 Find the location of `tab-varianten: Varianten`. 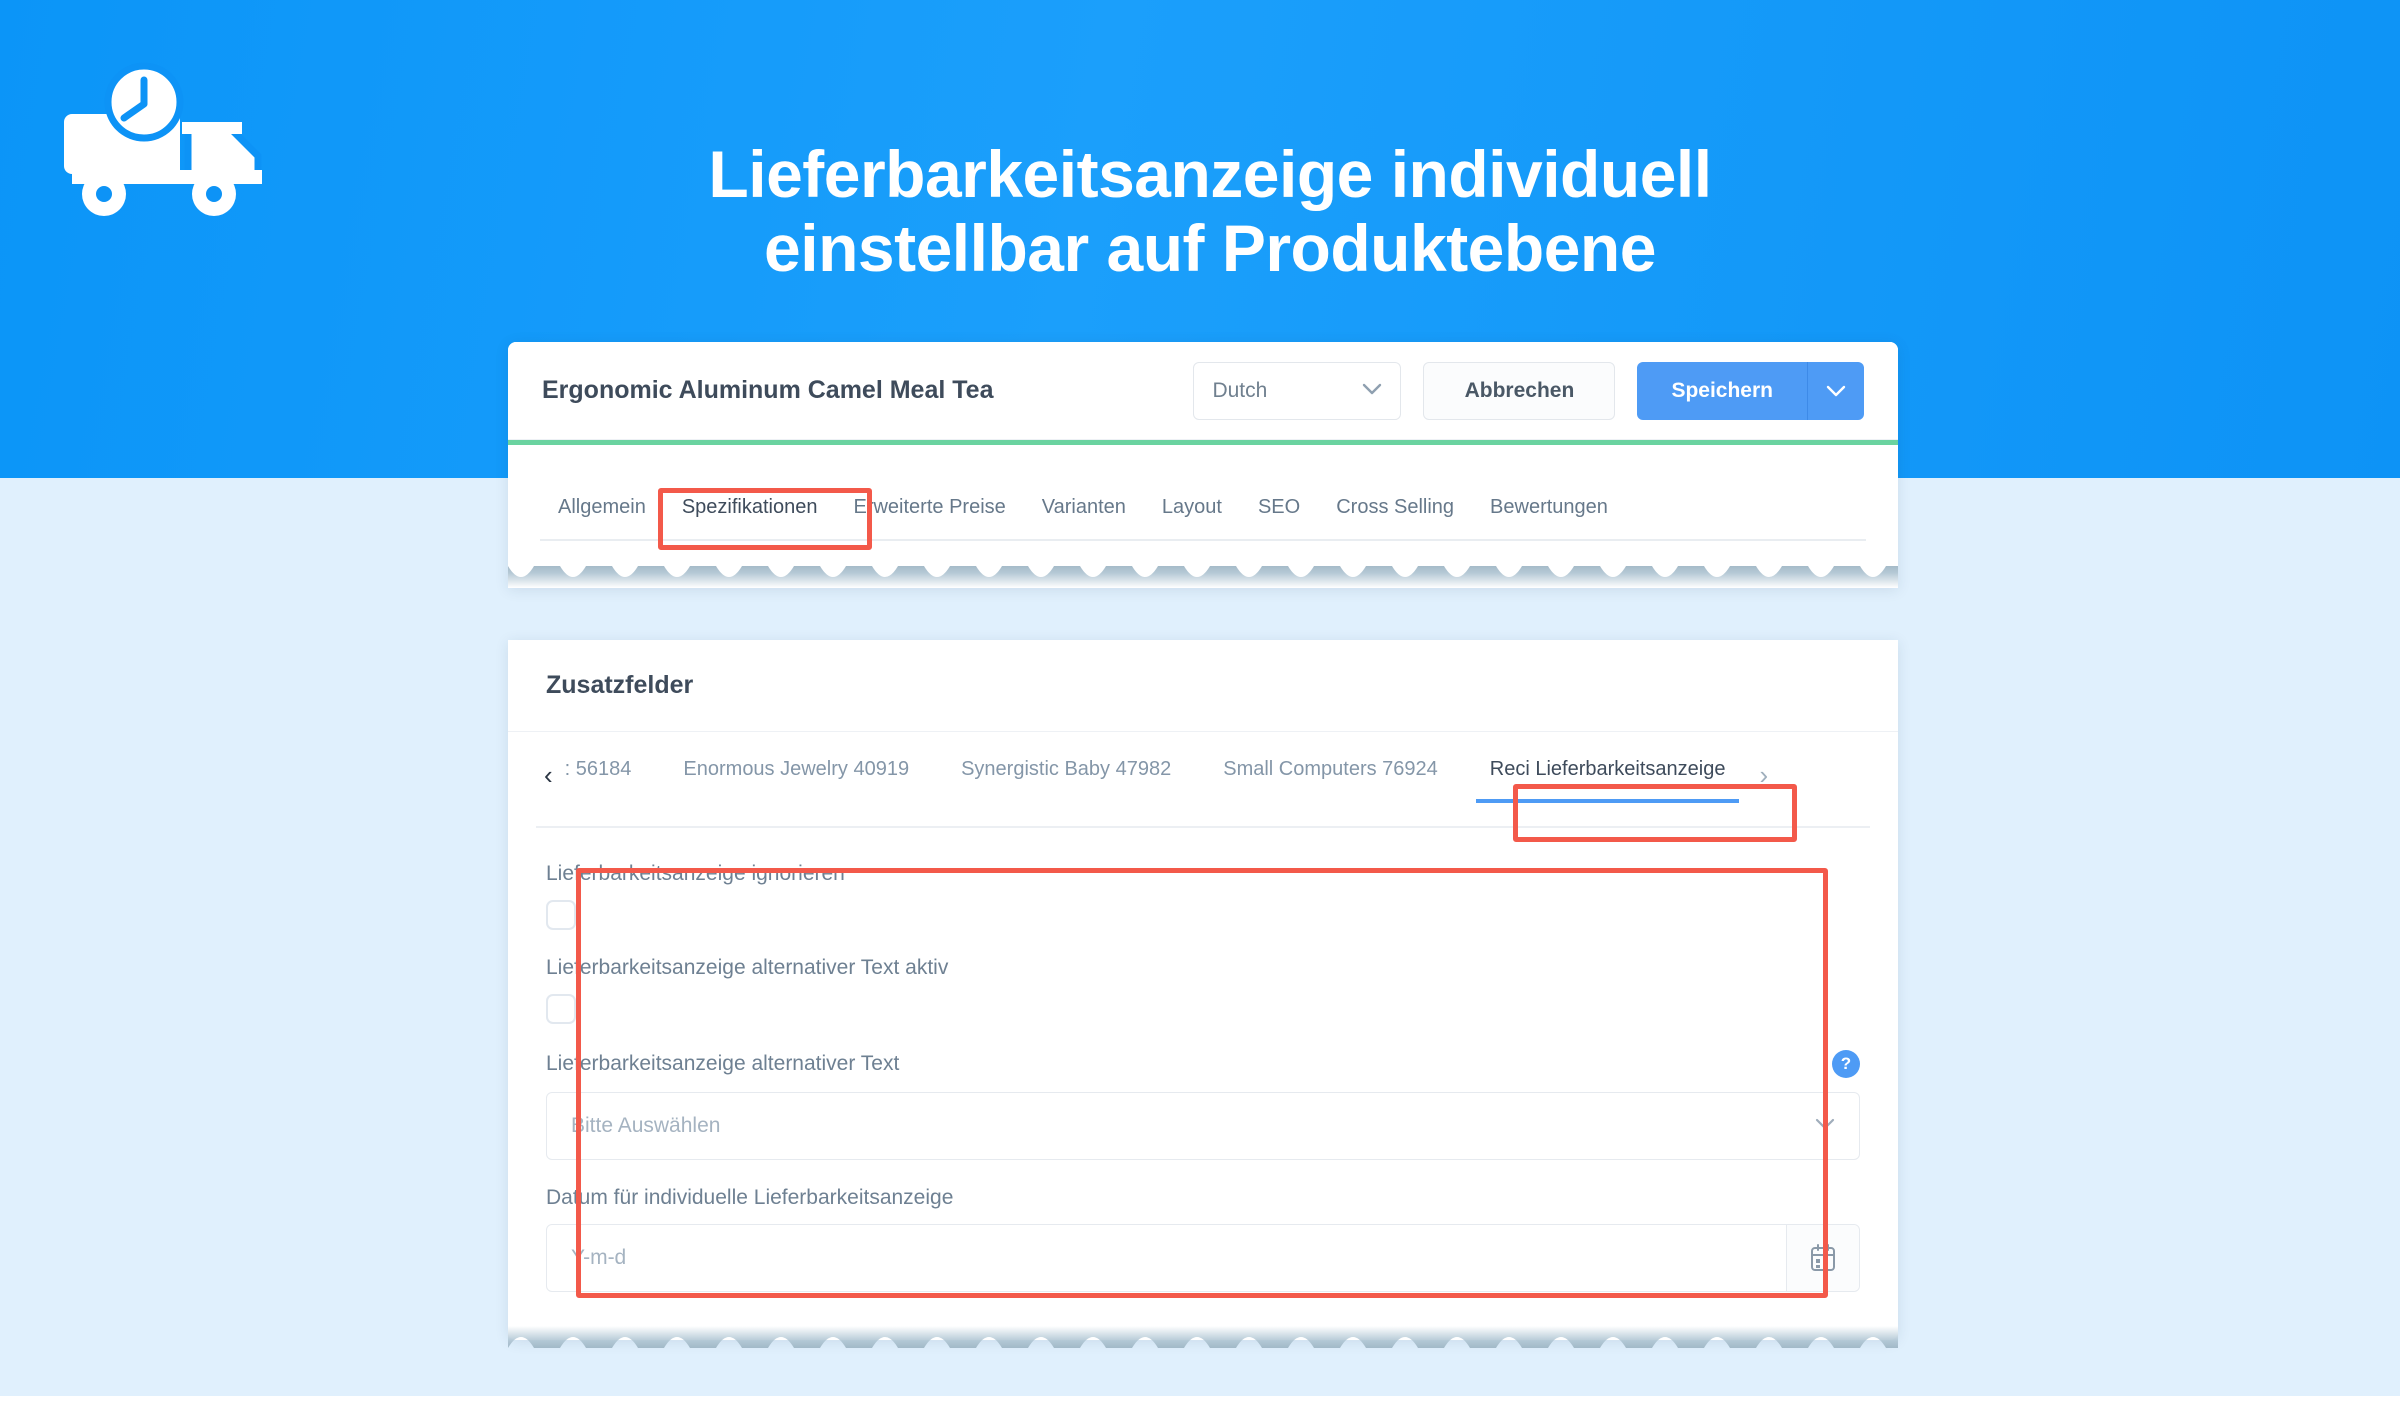

tab-varianten: Varianten is located at coordinates (1084, 518).